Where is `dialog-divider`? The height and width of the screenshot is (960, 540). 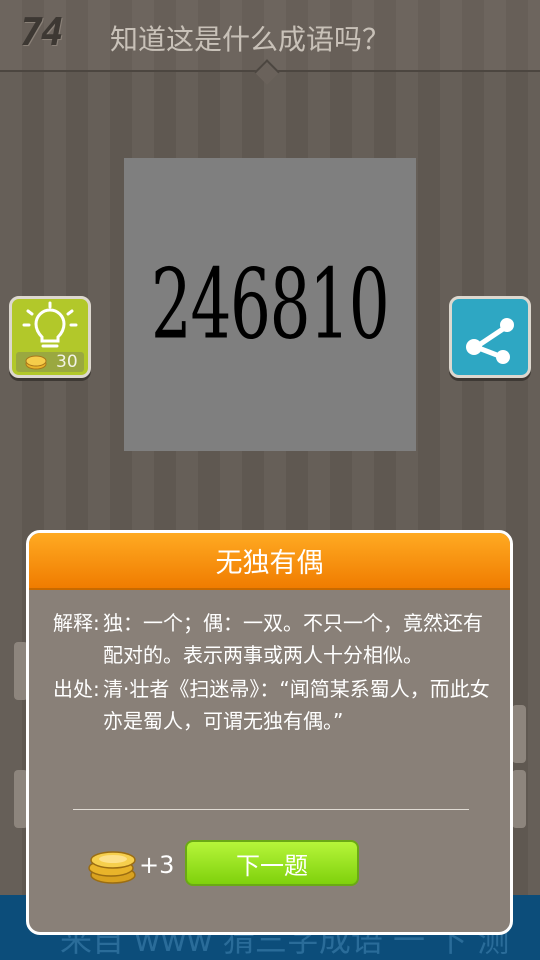
dialog-divider is located at coordinates (271, 809).